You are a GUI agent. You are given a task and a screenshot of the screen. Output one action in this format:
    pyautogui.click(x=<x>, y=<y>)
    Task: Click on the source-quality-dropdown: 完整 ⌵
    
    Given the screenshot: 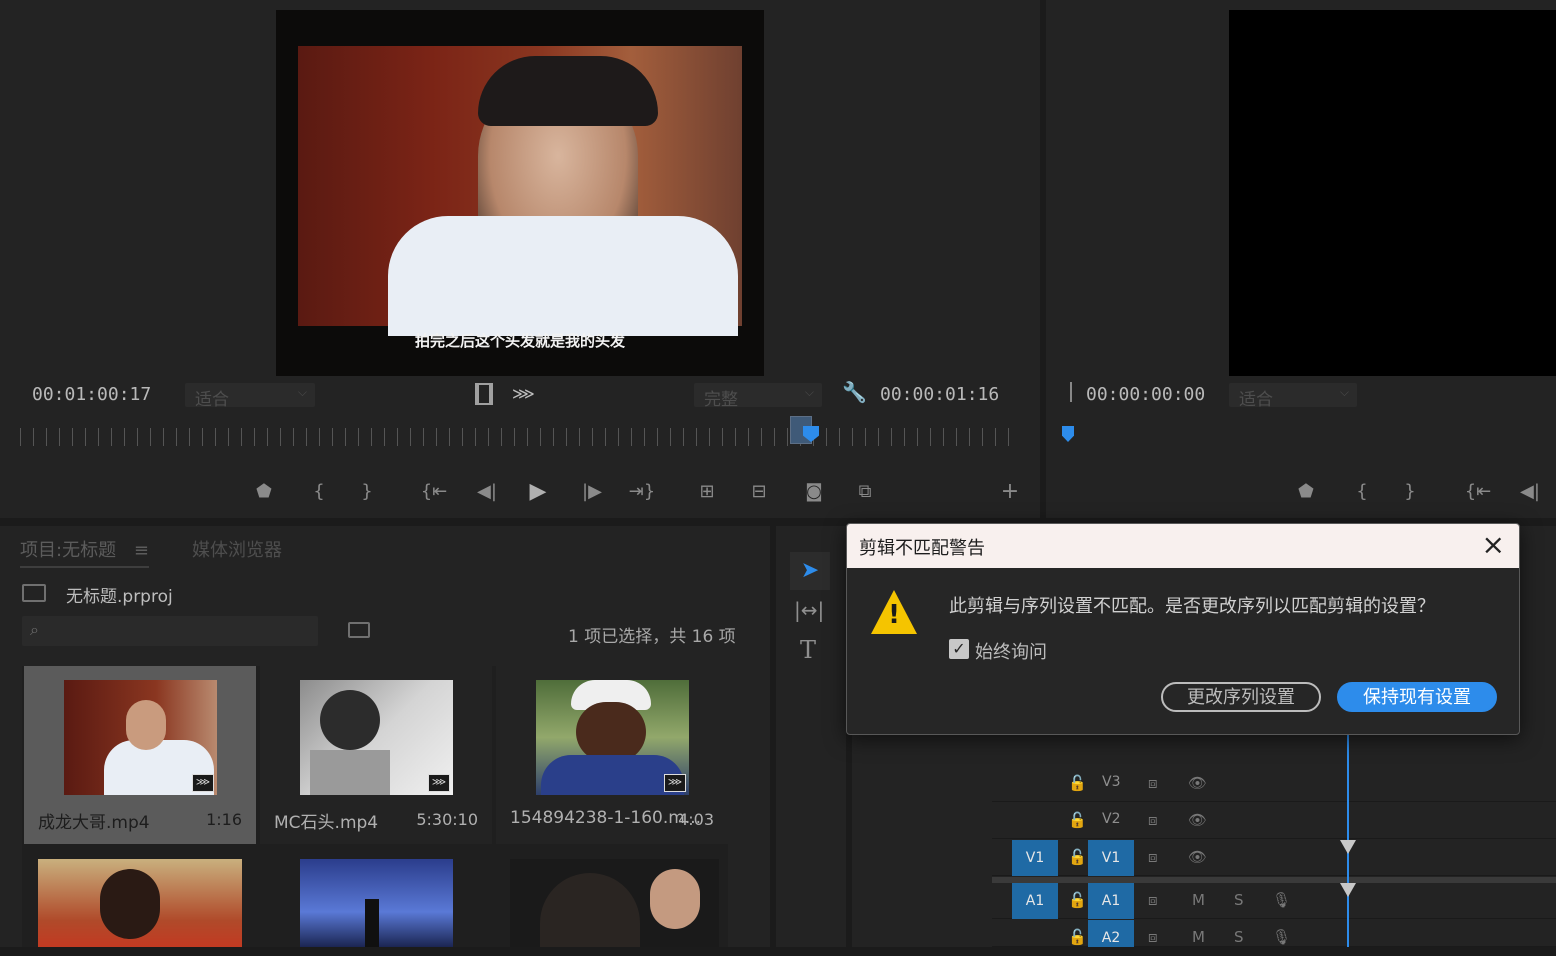 What is the action you would take?
    pyautogui.click(x=758, y=396)
    